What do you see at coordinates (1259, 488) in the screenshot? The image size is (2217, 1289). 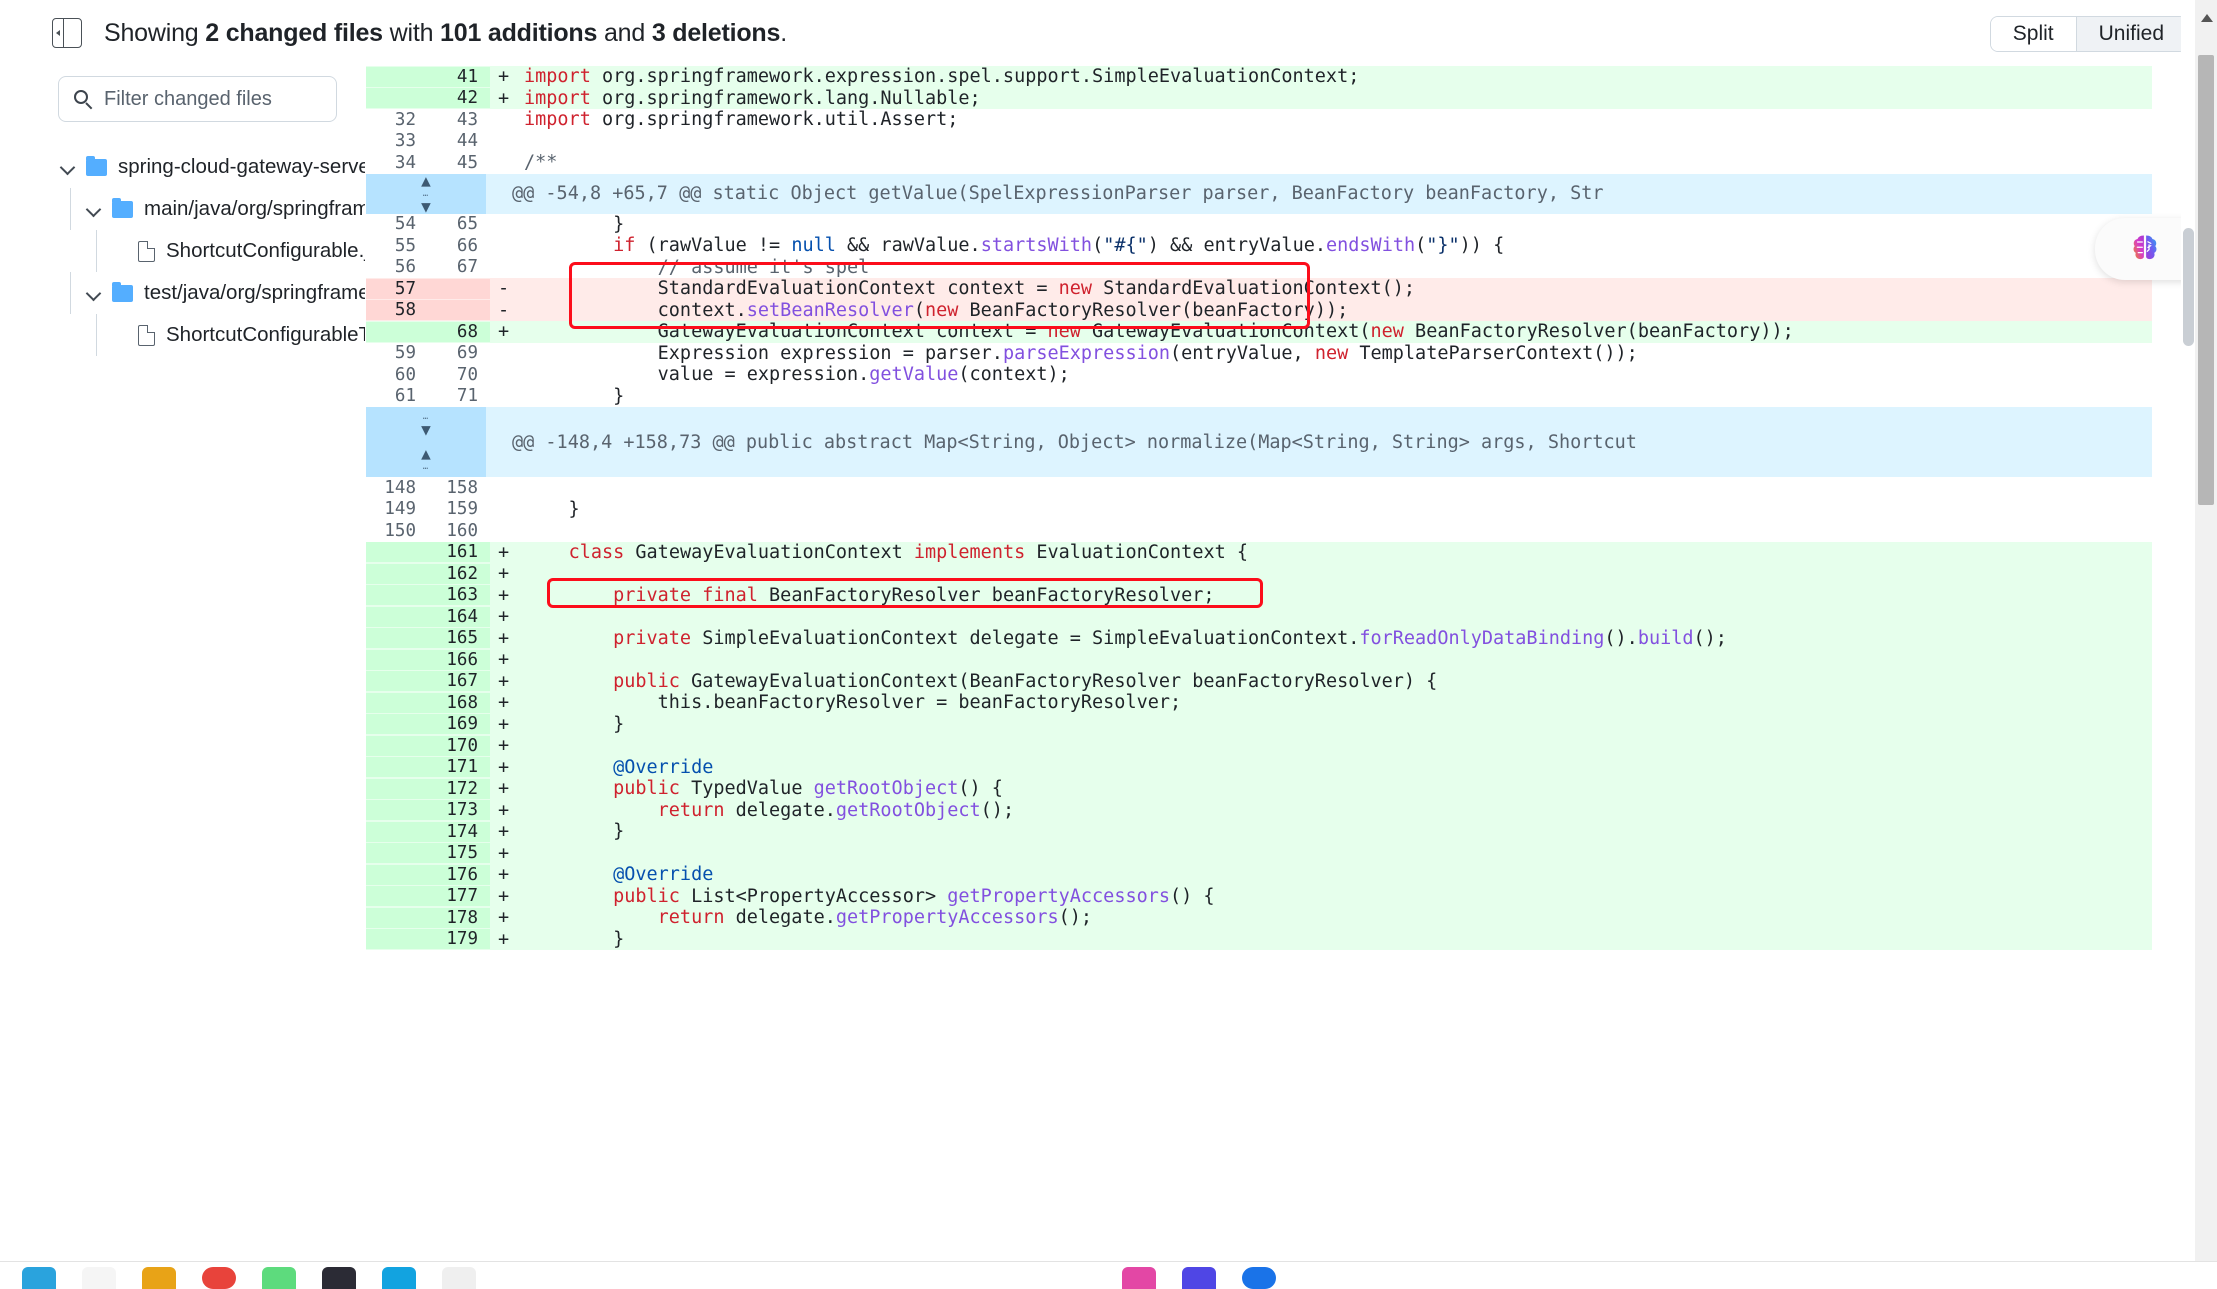 I see `diff-line-ctx: 148 158` at bounding box center [1259, 488].